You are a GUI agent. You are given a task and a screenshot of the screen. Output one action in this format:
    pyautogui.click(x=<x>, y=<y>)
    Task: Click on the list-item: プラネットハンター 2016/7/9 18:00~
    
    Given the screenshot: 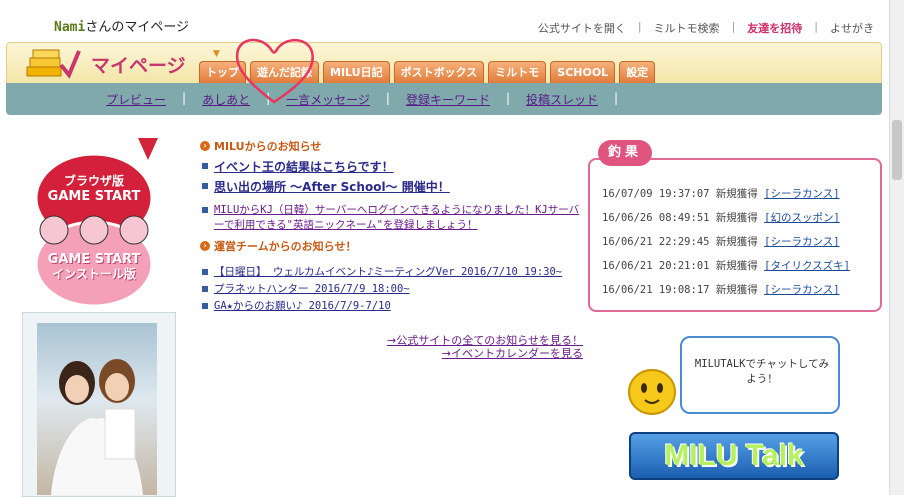 What is the action you would take?
    pyautogui.click(x=393, y=288)
    